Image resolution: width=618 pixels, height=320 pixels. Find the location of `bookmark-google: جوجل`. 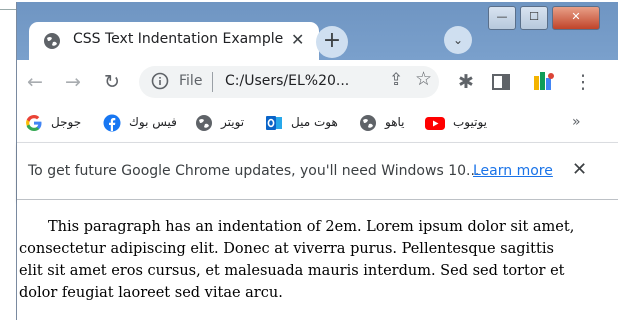

bookmark-google: جوجل is located at coordinates (60, 123).